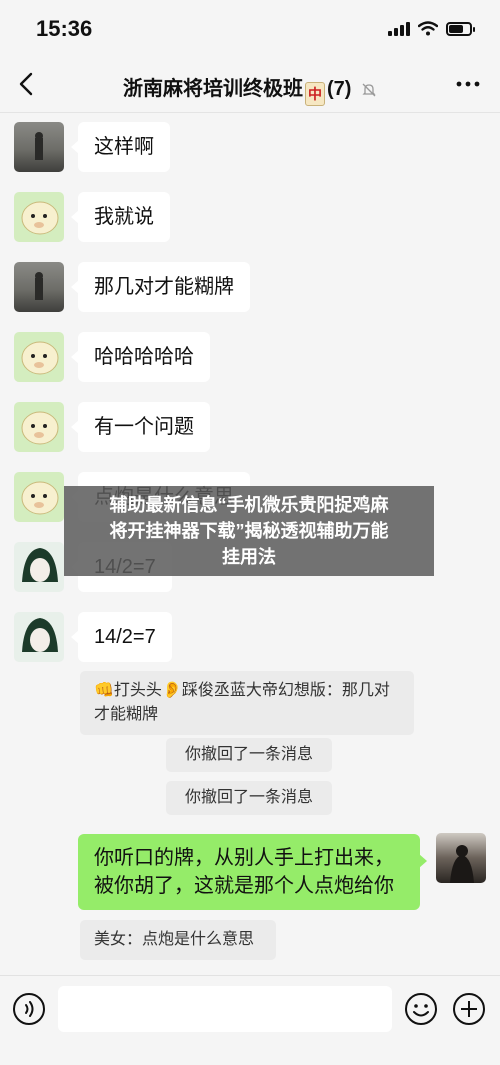  What do you see at coordinates (120, 147) in the screenshot?
I see `message-bubble: 这样啊` at bounding box center [120, 147].